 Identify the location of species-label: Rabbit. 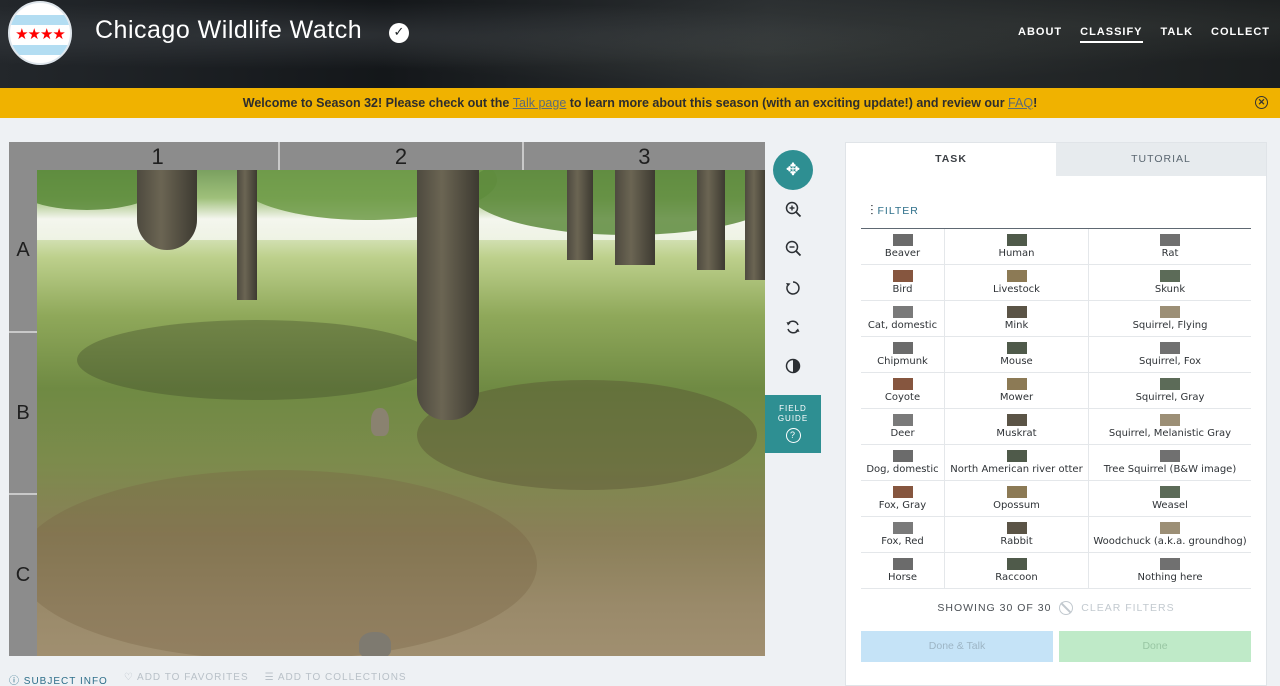
(1016, 541).